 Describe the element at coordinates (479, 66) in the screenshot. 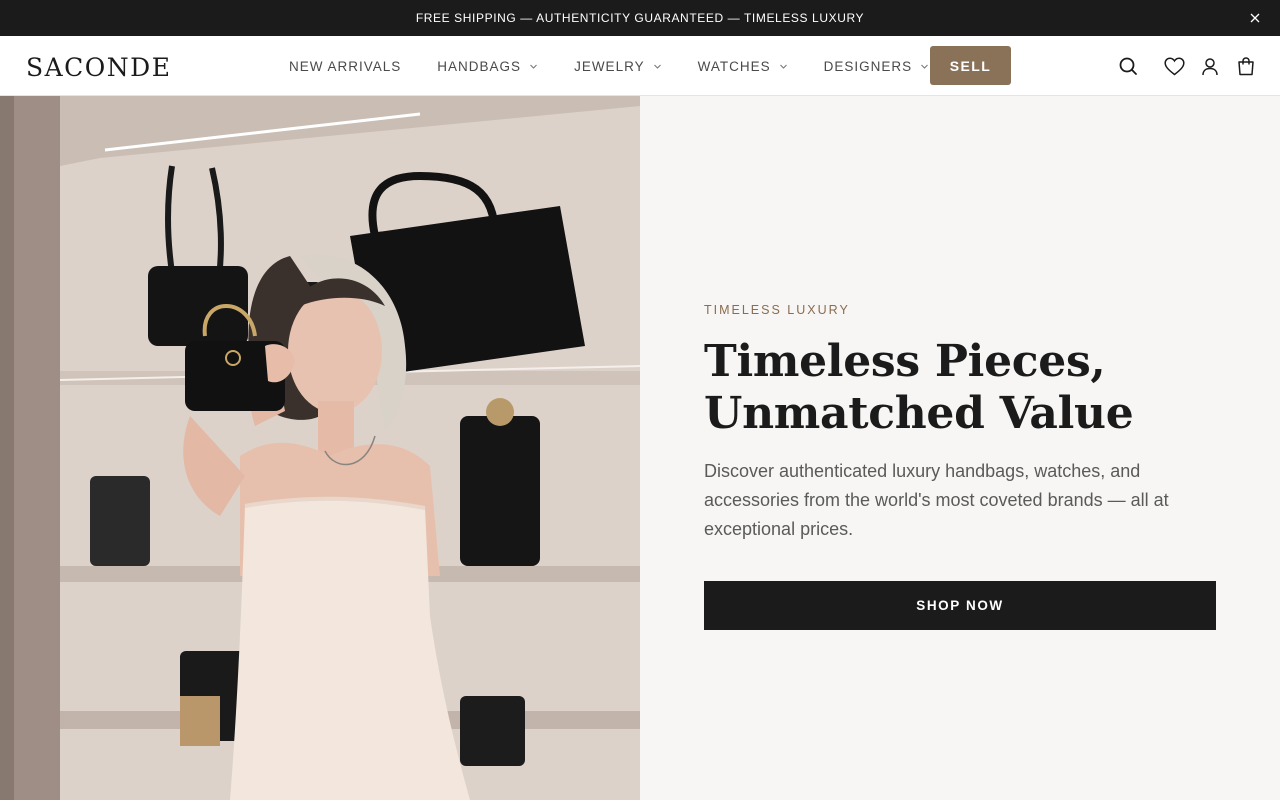

I see `nav-item-label: HANDBAGS` at that location.